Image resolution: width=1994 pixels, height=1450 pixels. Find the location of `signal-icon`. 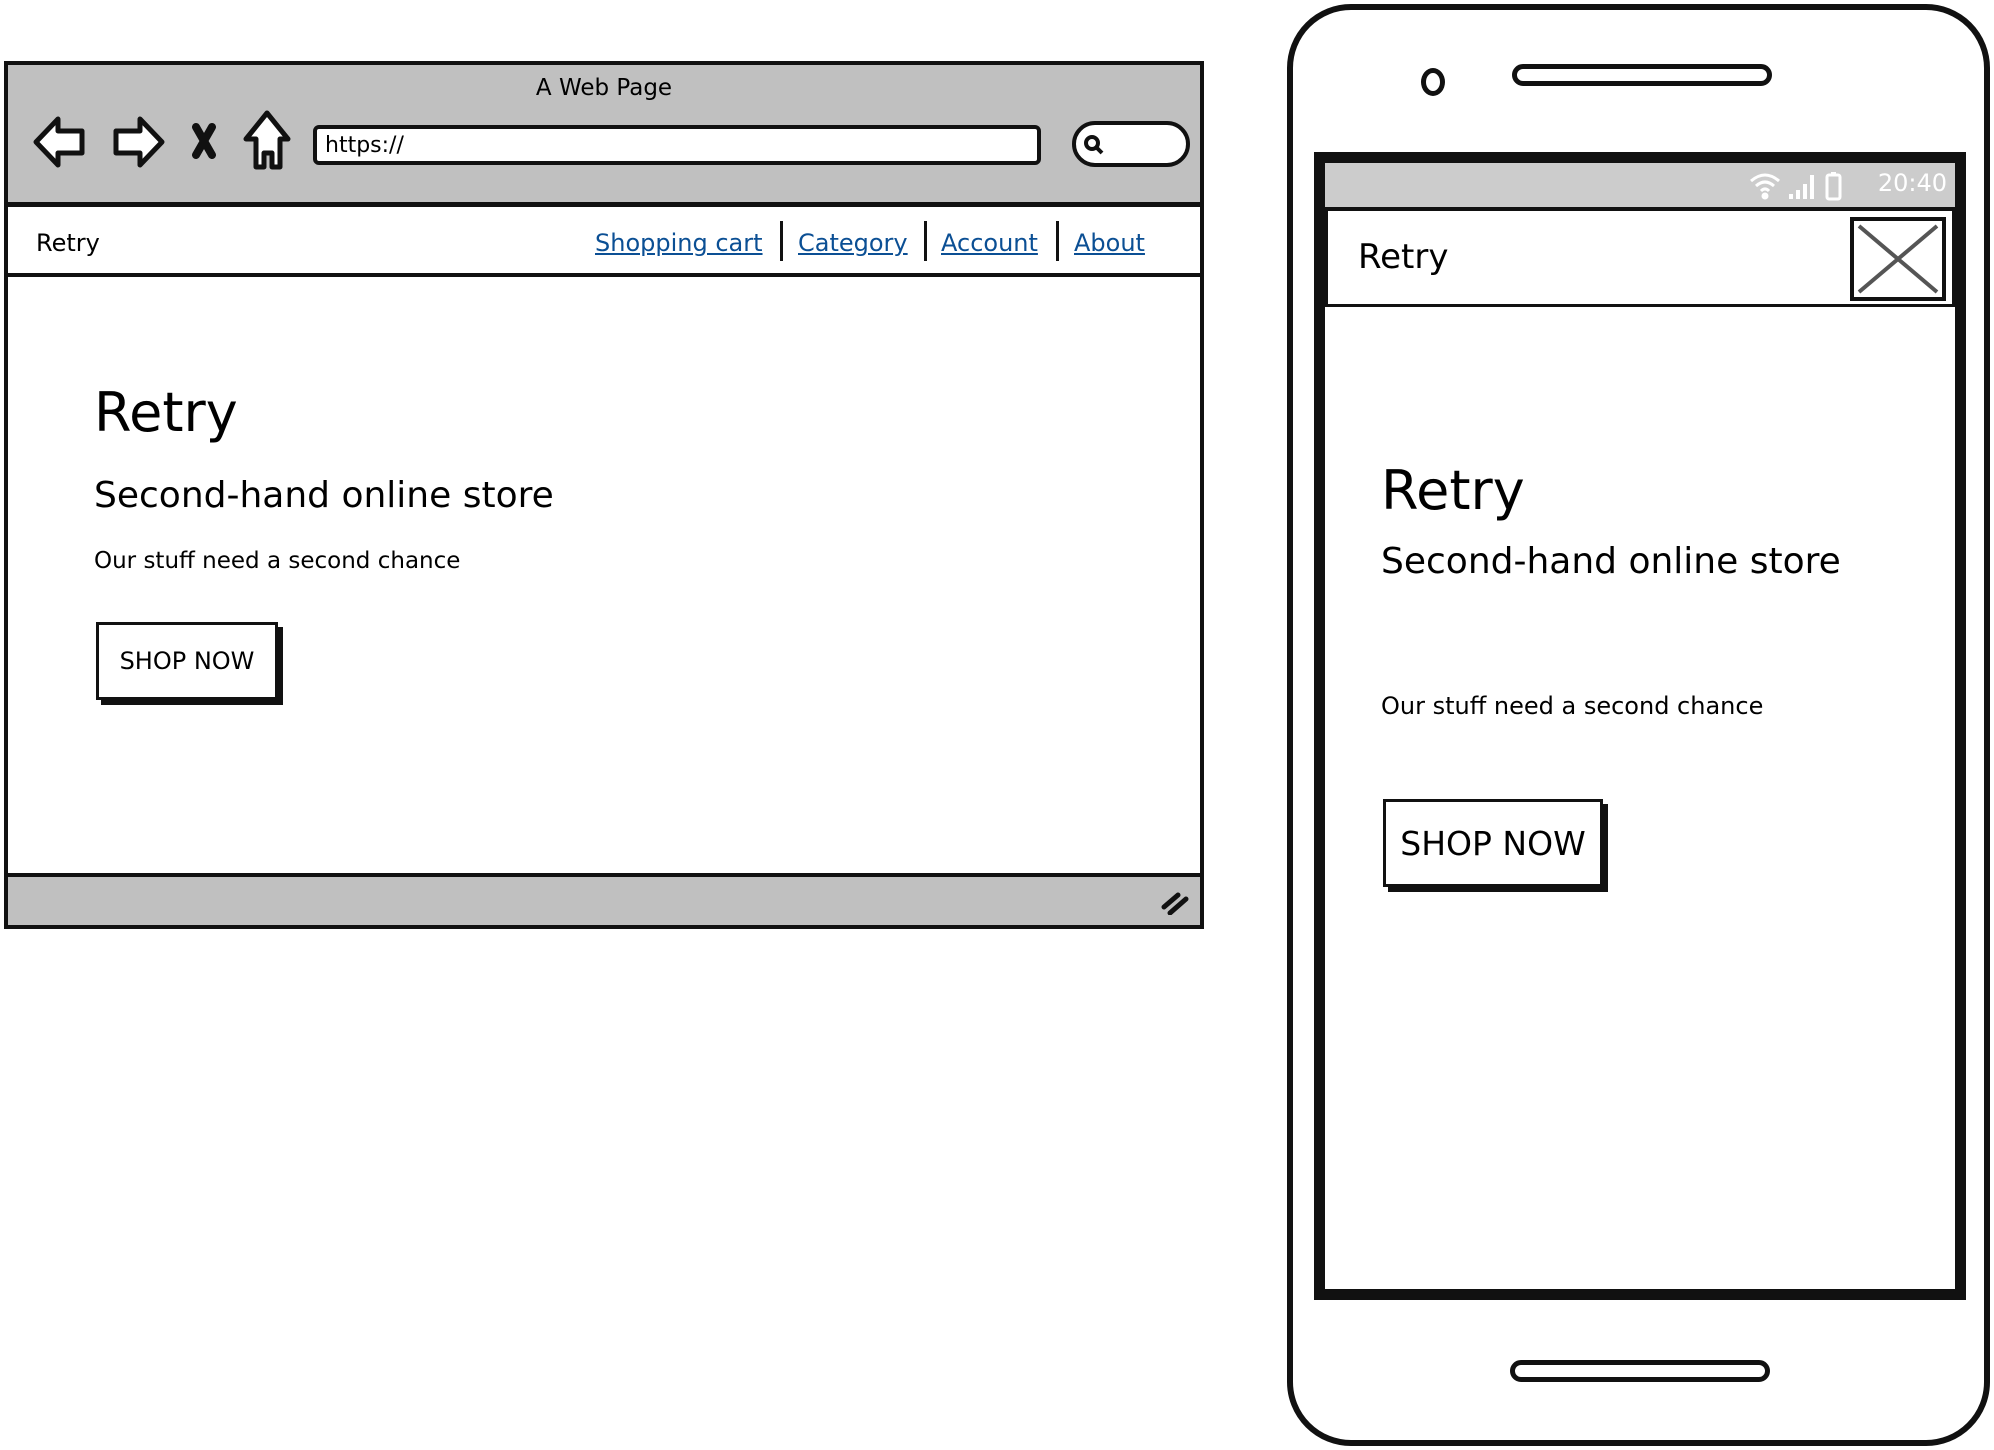

signal-icon is located at coordinates (1801, 187).